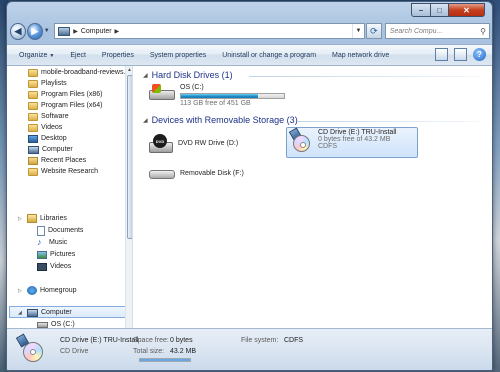  I want to click on nav-item-documents: Documents, so click(60, 230).